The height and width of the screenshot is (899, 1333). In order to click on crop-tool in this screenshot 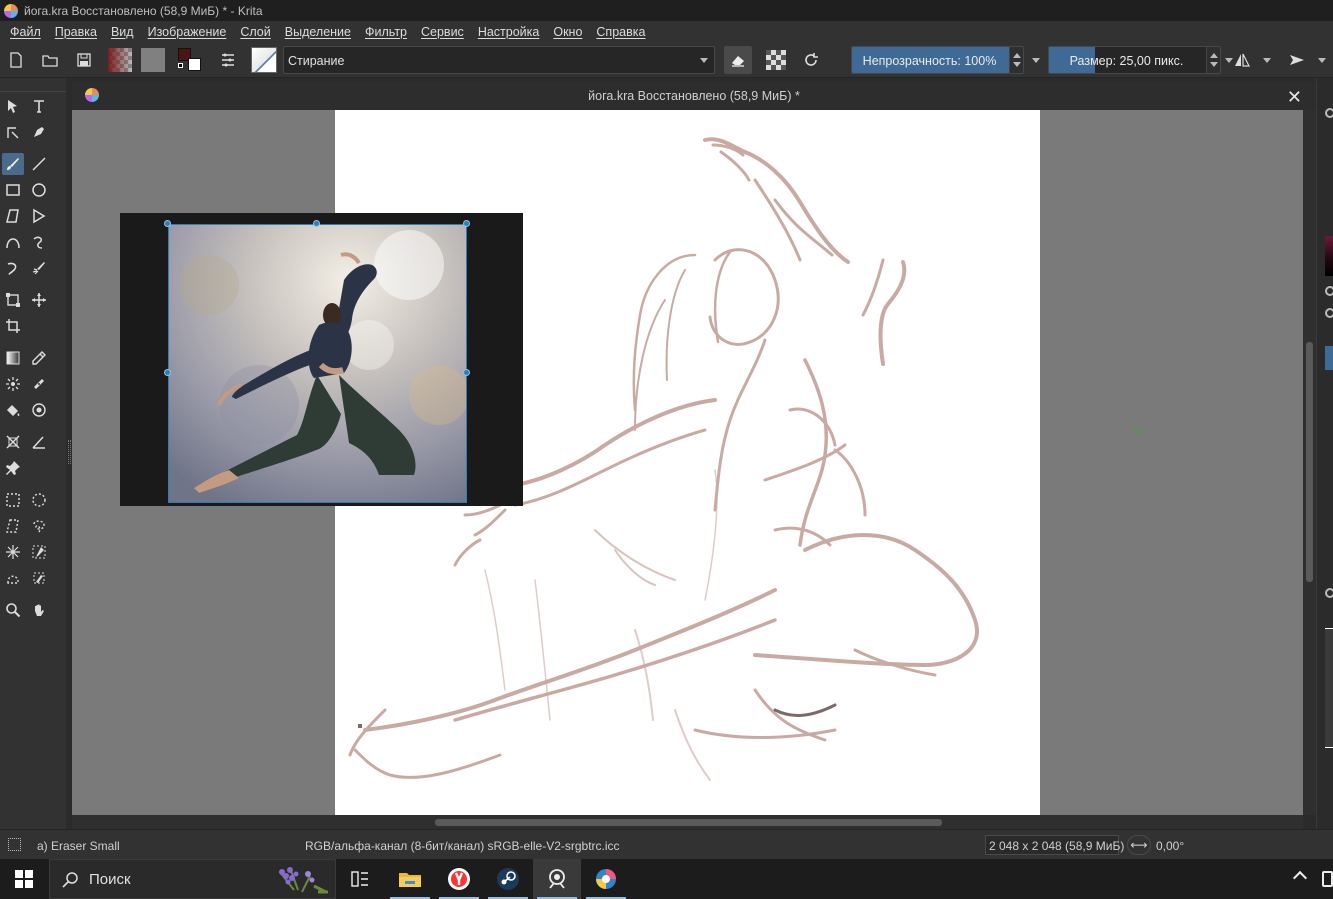, I will do `click(13, 326)`.